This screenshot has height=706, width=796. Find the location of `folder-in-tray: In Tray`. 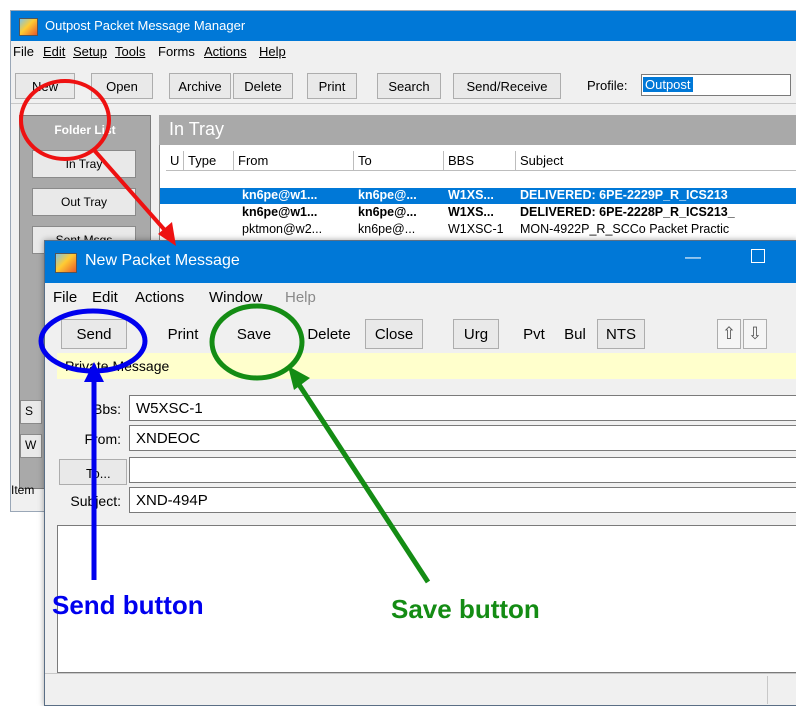

folder-in-tray: In Tray is located at coordinates (84, 164).